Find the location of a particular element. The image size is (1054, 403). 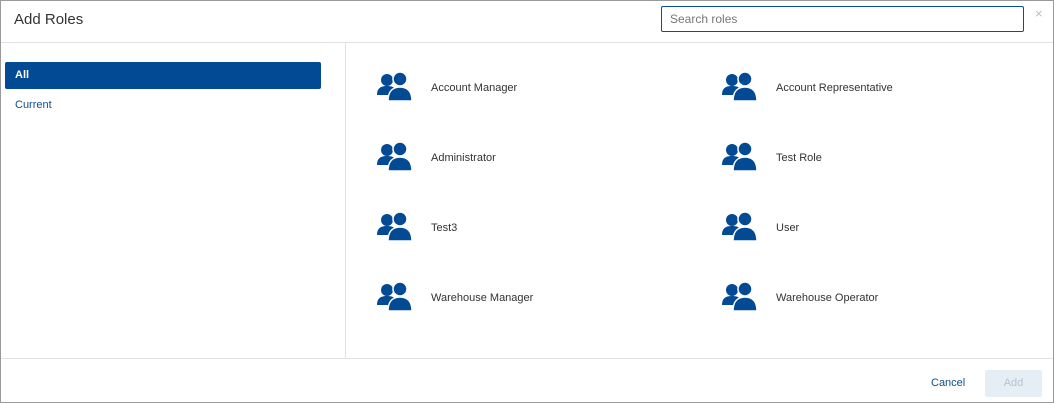

role-item-warehouse-manager: Warehouse Manager is located at coordinates (526, 301).